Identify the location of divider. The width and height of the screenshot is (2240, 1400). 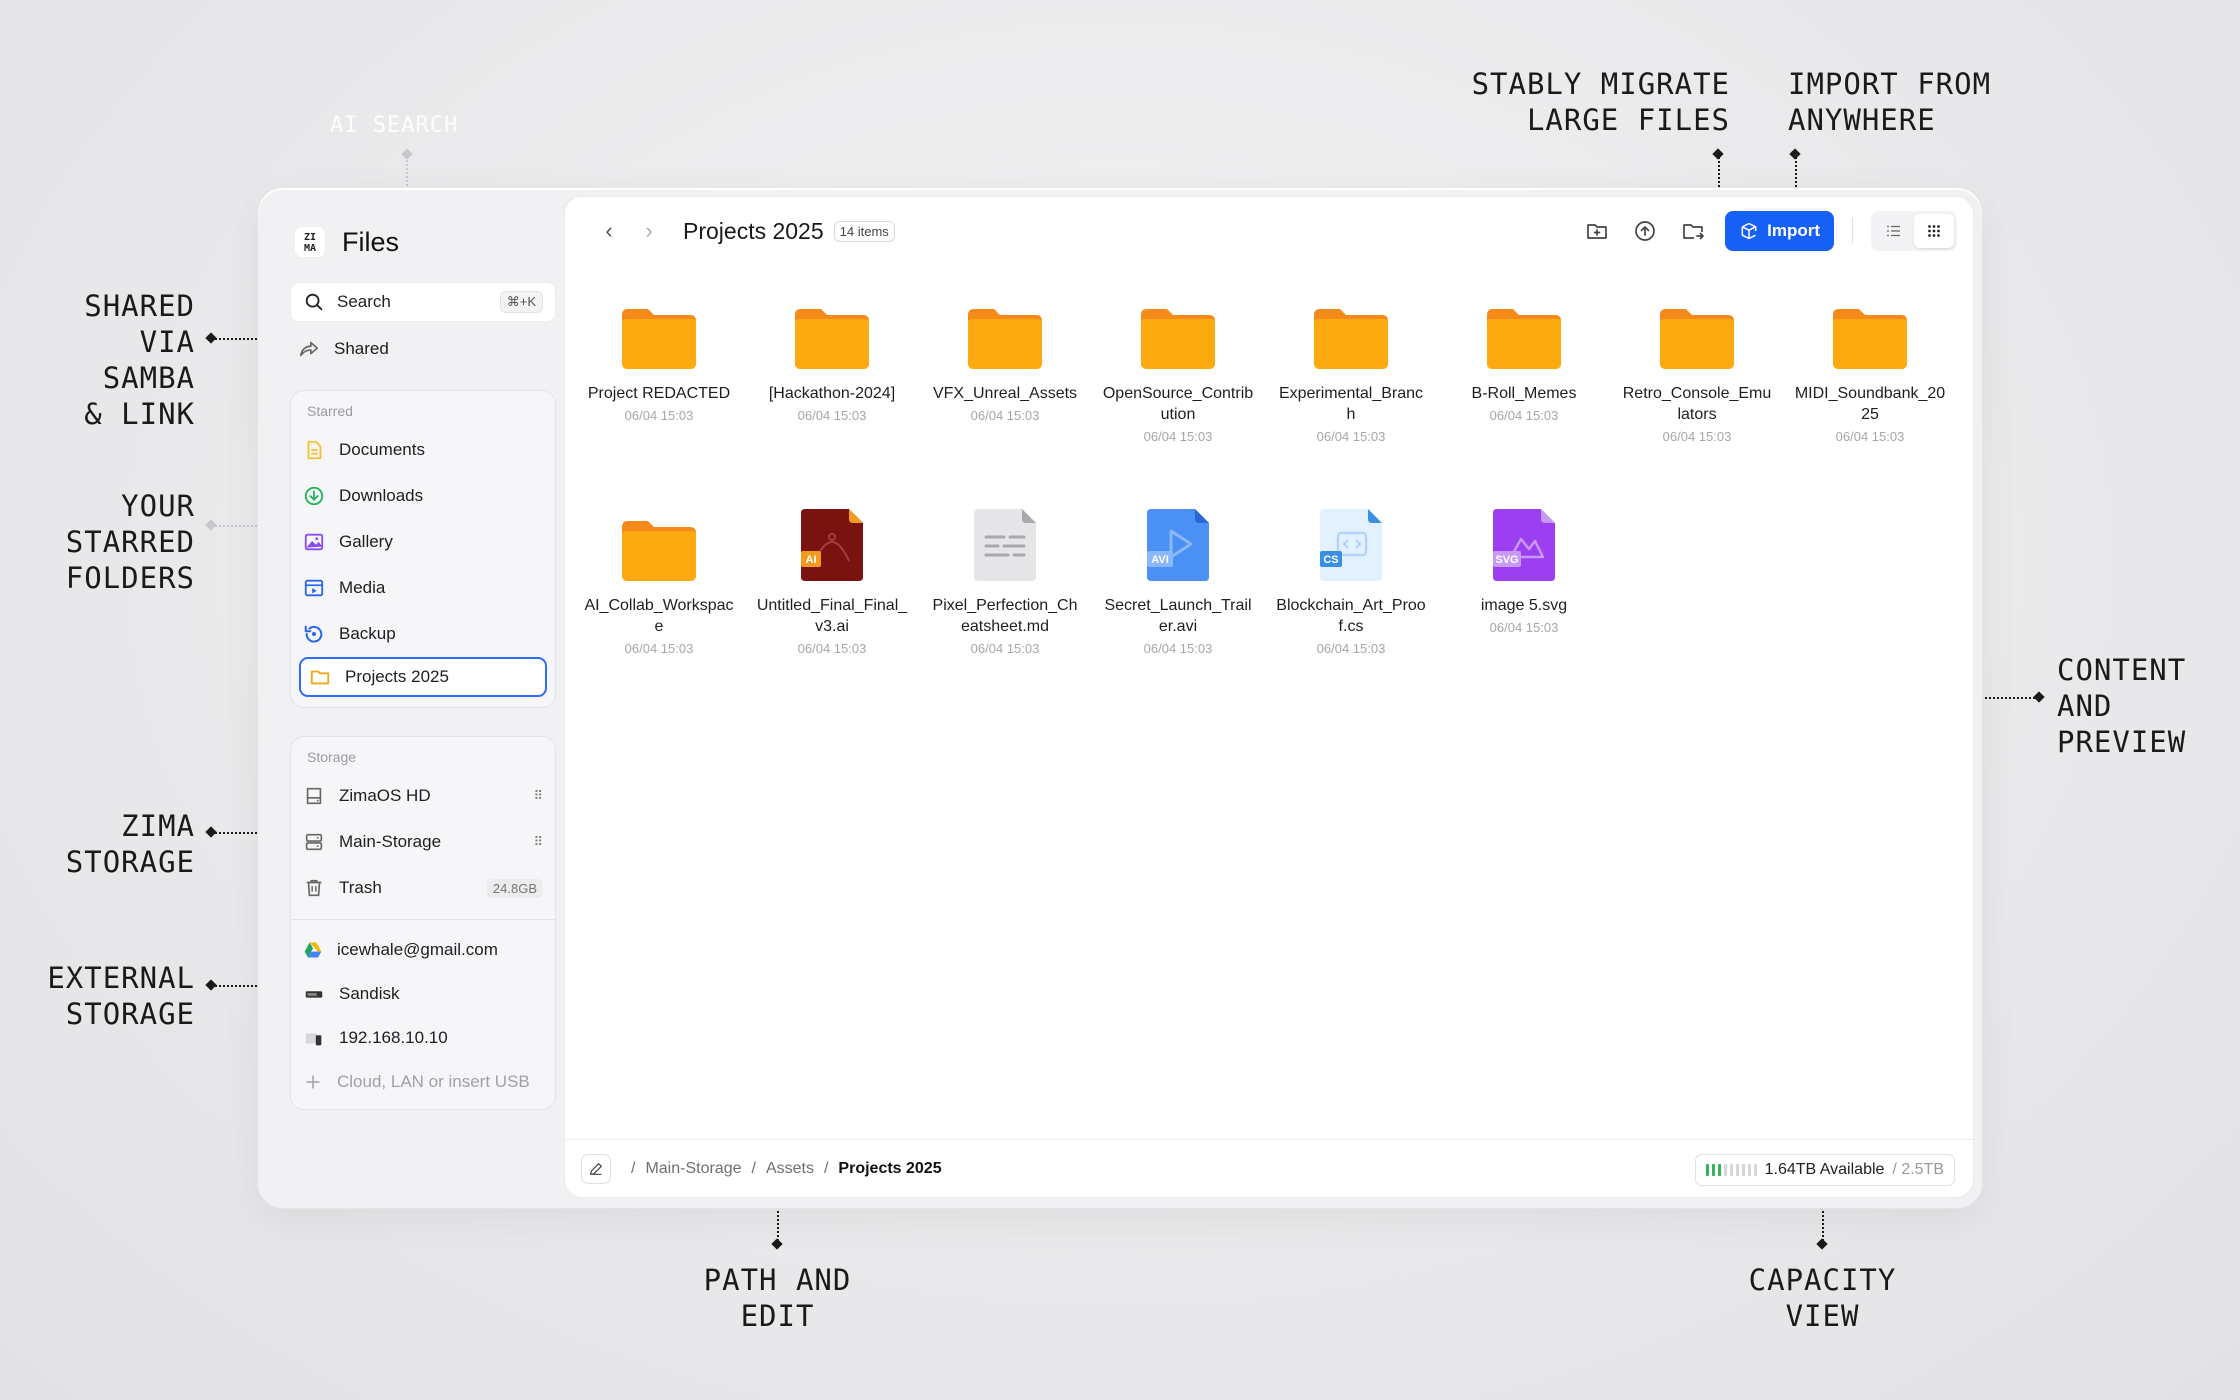
(1852, 231).